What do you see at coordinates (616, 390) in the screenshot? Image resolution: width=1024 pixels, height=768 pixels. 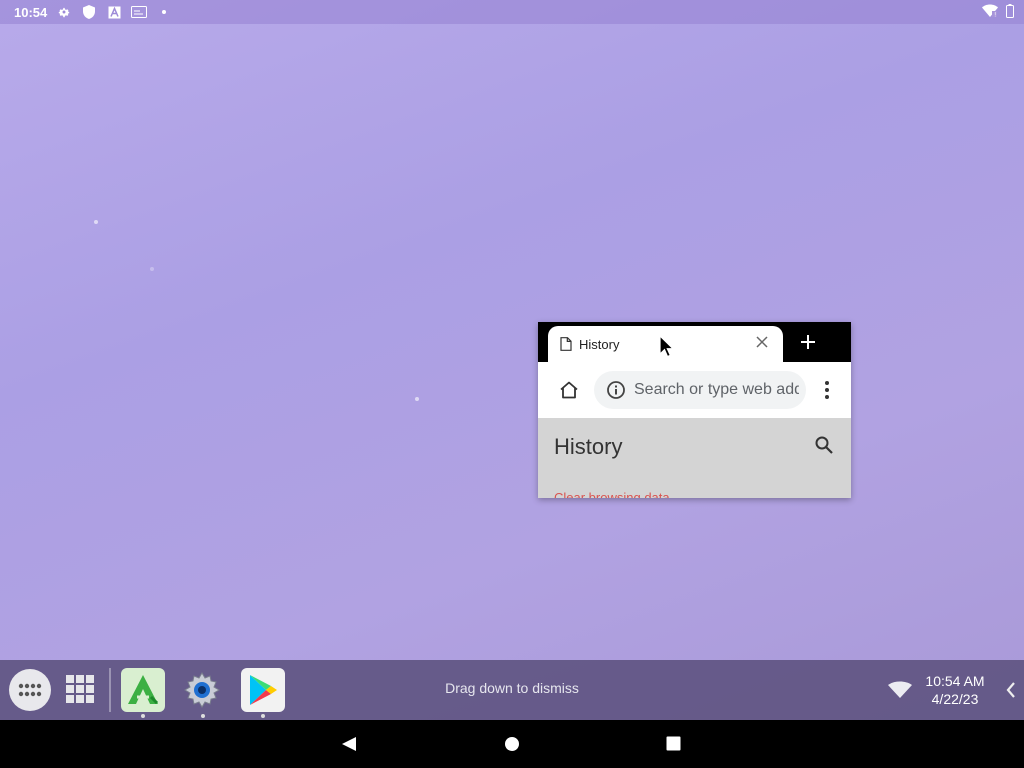 I see `info-icon` at bounding box center [616, 390].